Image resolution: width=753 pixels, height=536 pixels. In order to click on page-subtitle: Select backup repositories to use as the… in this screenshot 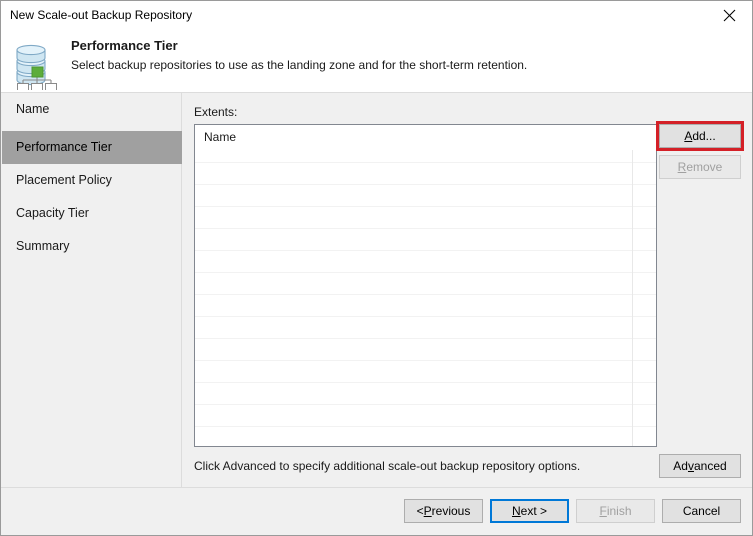, I will do `click(299, 65)`.